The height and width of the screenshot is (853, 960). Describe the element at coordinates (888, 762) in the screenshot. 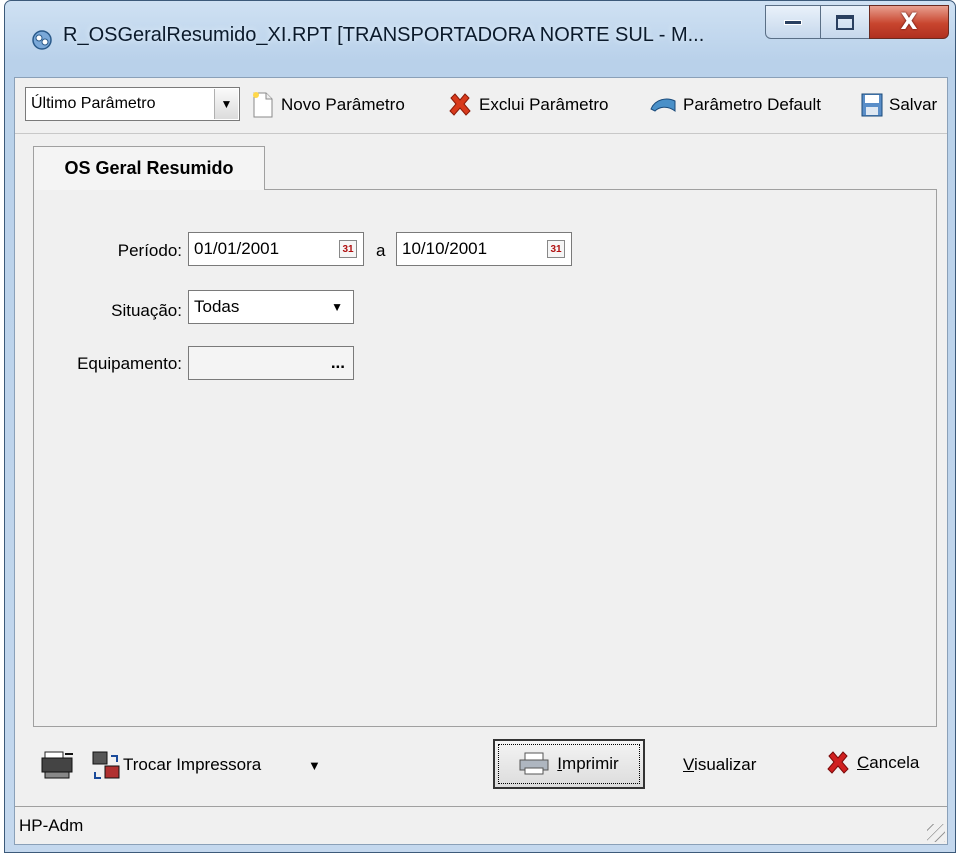

I see `cancel-label: Cancela` at that location.